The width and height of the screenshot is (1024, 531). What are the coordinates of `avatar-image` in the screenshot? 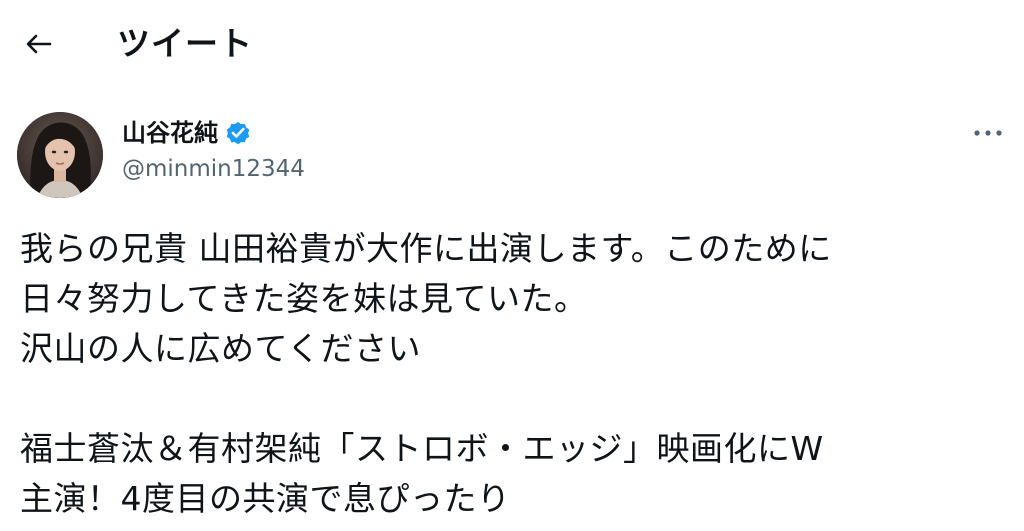 It's located at (60, 155).